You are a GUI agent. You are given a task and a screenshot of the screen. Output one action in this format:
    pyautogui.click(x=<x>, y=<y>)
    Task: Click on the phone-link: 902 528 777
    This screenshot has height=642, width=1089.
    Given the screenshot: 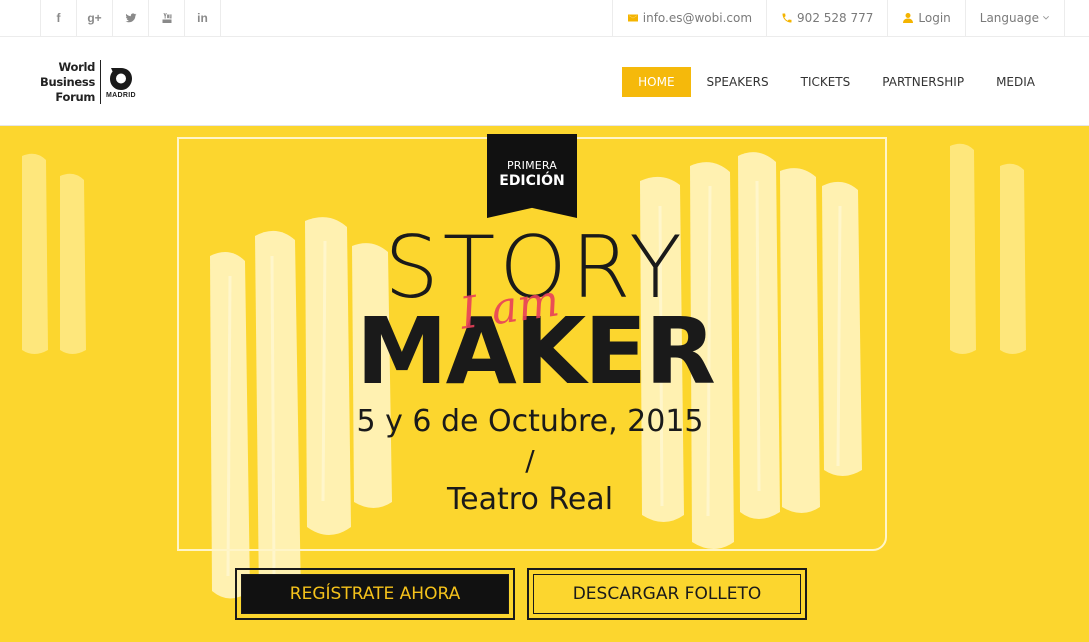 What is the action you would take?
    pyautogui.click(x=828, y=18)
    